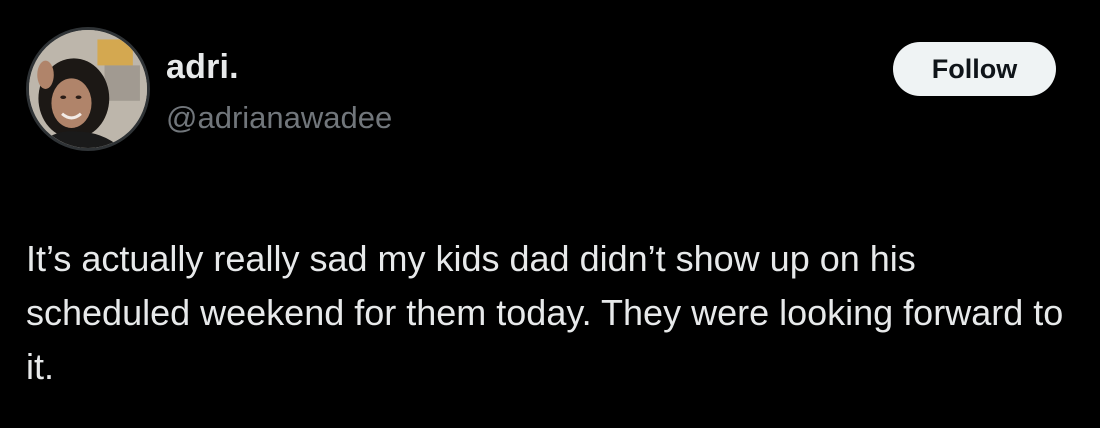  What do you see at coordinates (202, 67) in the screenshot?
I see `display-name: adri.` at bounding box center [202, 67].